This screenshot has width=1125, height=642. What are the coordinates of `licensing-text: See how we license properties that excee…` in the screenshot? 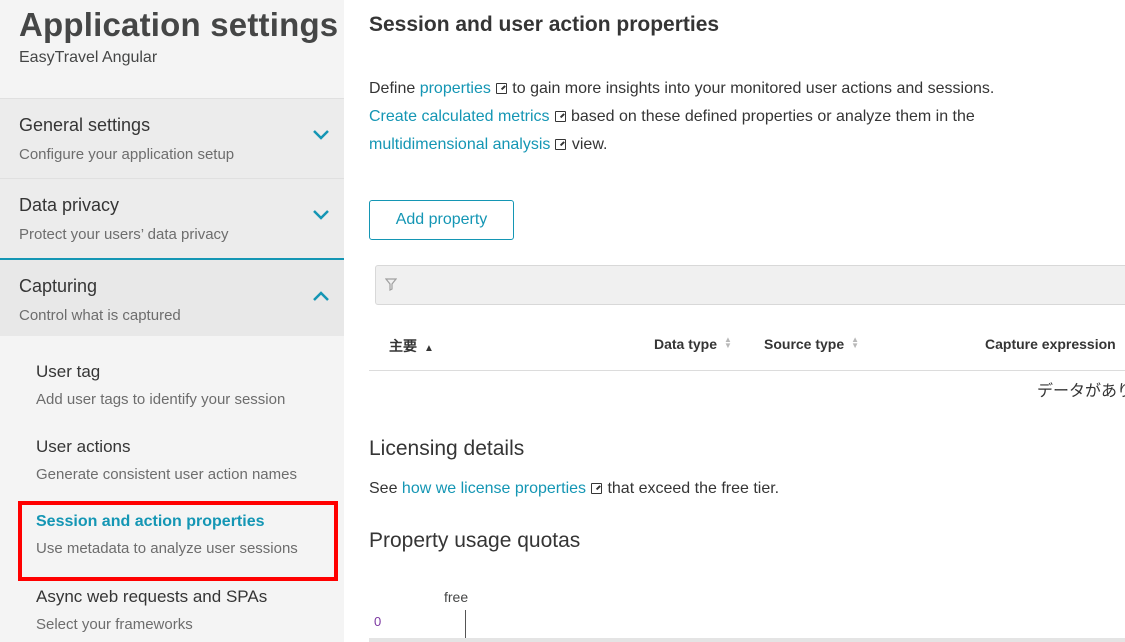 It's located at (574, 489).